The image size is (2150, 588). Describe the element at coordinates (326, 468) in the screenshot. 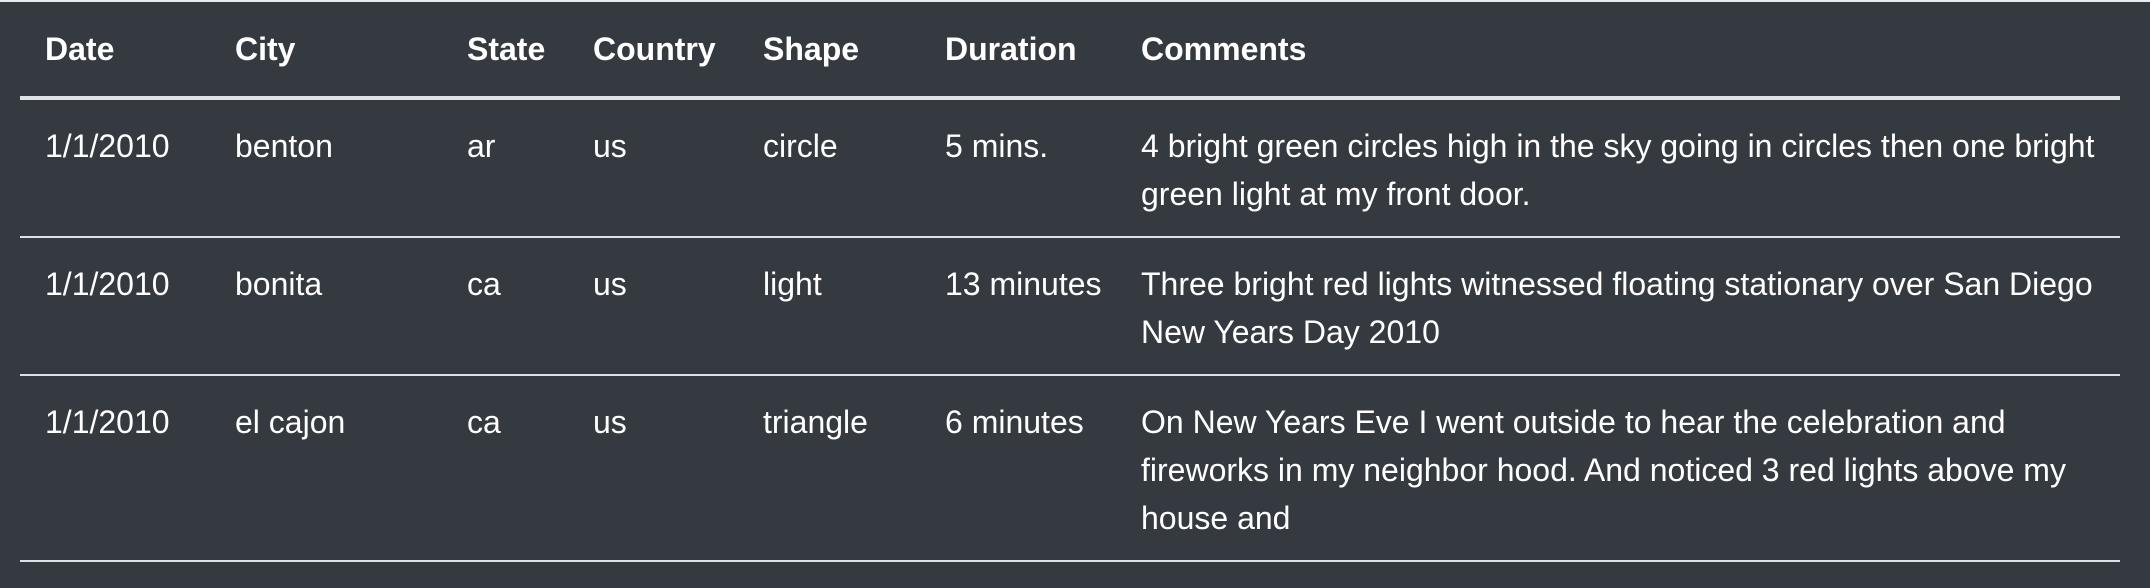

I see `cell-city: el cajon` at that location.